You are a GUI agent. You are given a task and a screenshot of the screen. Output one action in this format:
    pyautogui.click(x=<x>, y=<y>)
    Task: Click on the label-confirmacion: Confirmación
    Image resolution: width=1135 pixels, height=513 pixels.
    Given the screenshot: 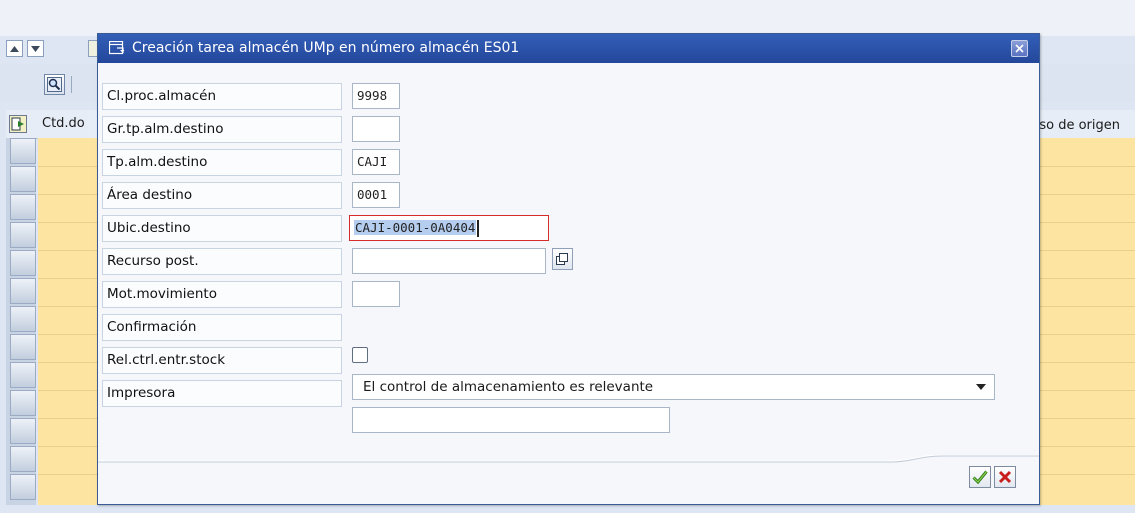 What is the action you would take?
    pyautogui.click(x=152, y=327)
    